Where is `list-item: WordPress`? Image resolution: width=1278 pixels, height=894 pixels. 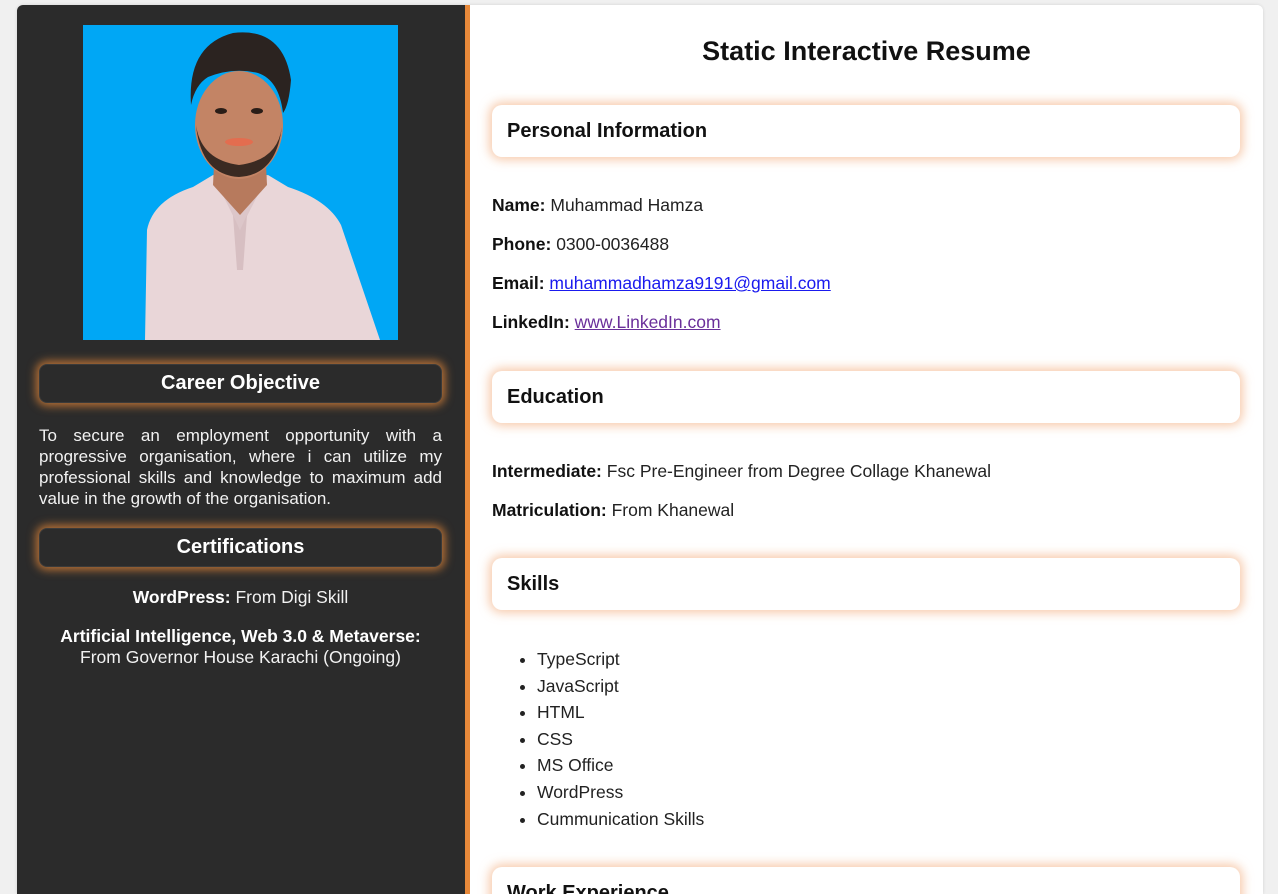 list-item: WordPress is located at coordinates (620, 792).